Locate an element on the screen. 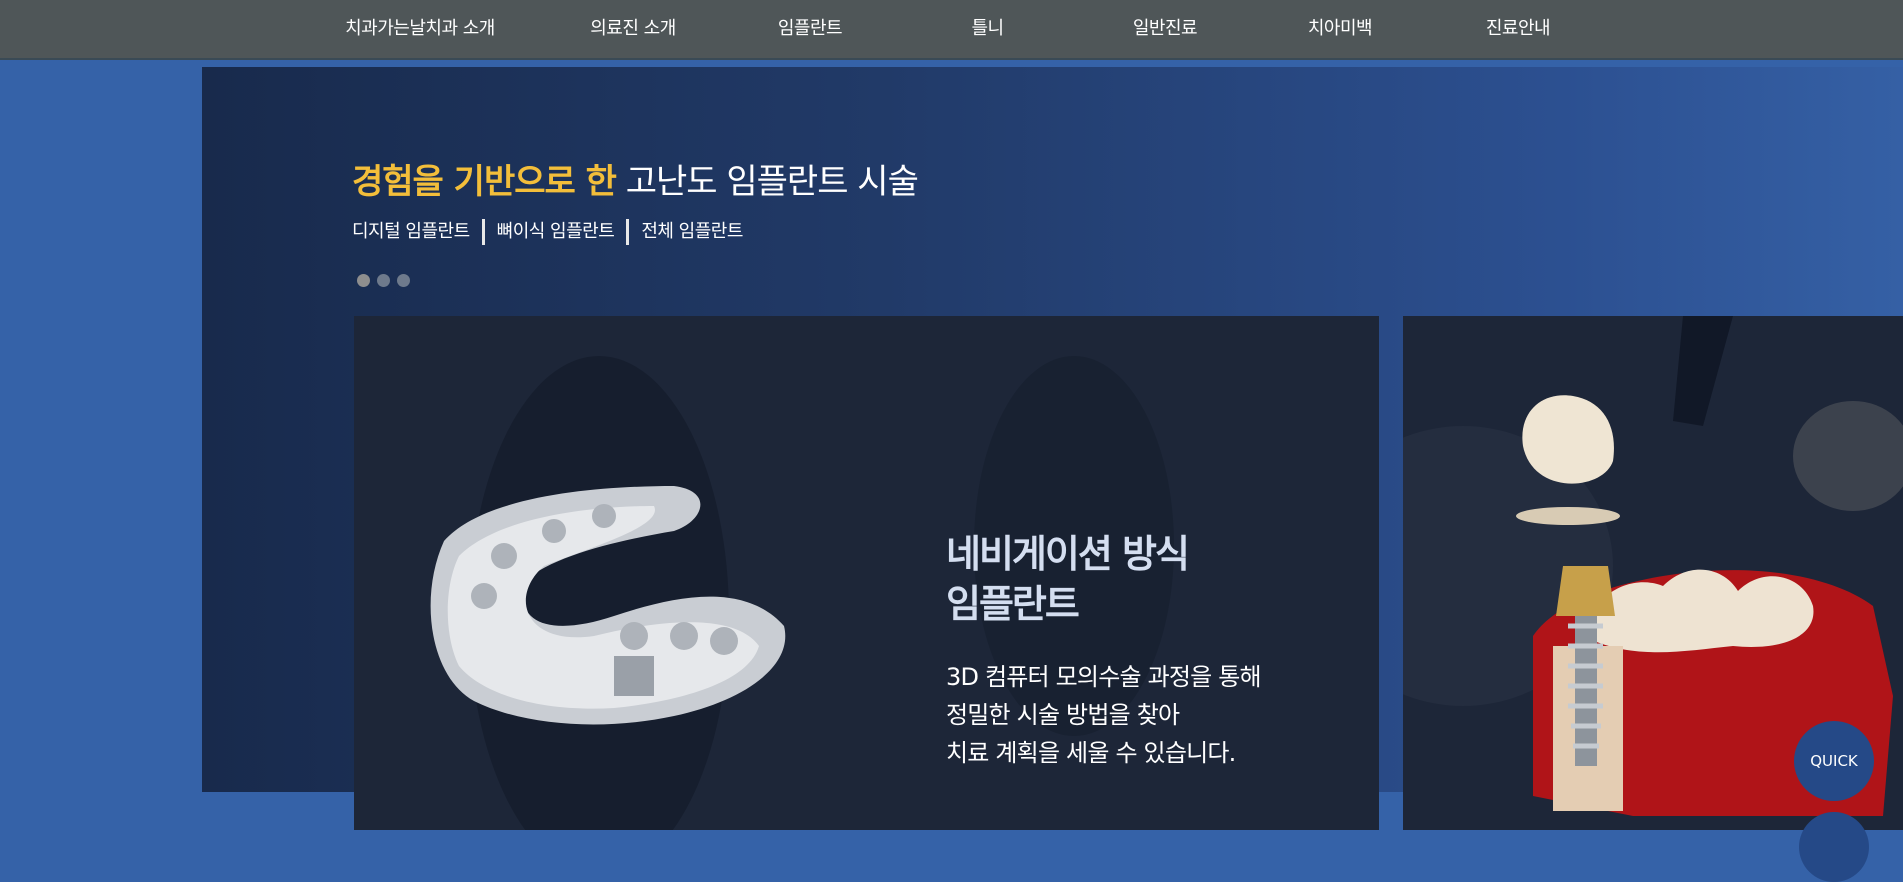 The width and height of the screenshot is (1903, 882). headline-rest: 고난도 임플란트 시술 is located at coordinates (767, 182).